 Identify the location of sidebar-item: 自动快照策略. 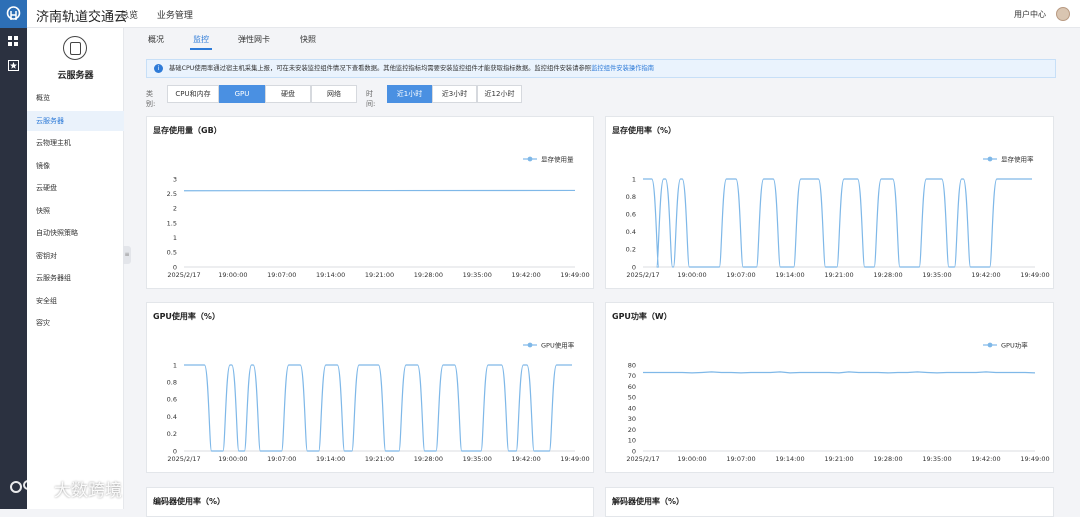
(75, 233).